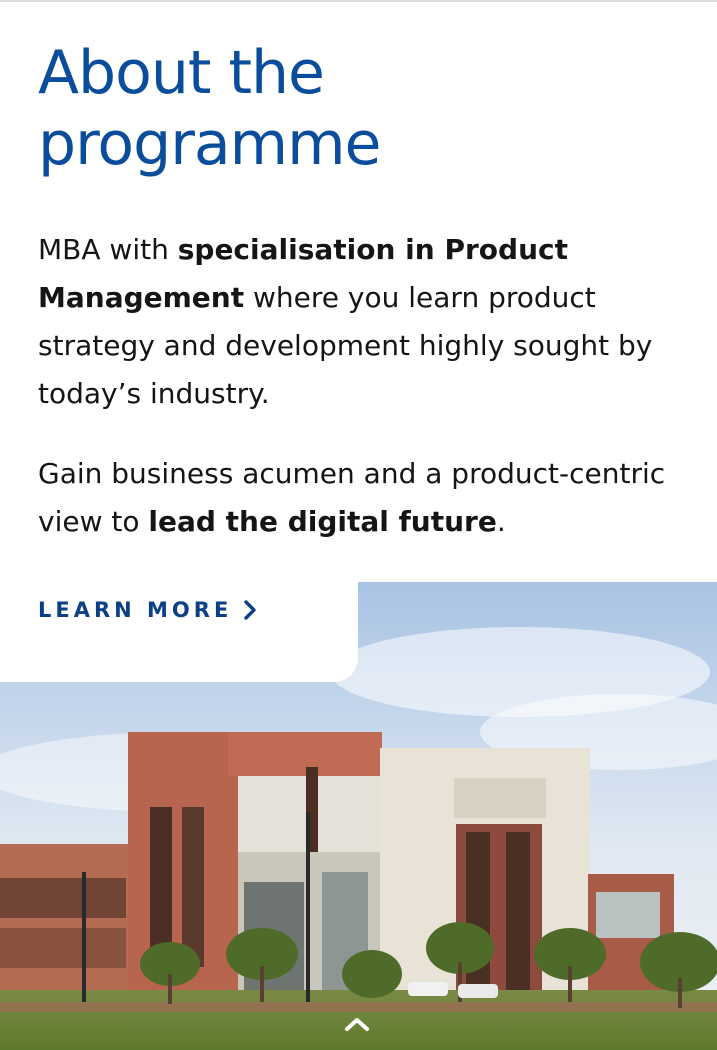 This screenshot has height=1050, width=717. What do you see at coordinates (209, 144) in the screenshot?
I see `heading-line-2: programme` at bounding box center [209, 144].